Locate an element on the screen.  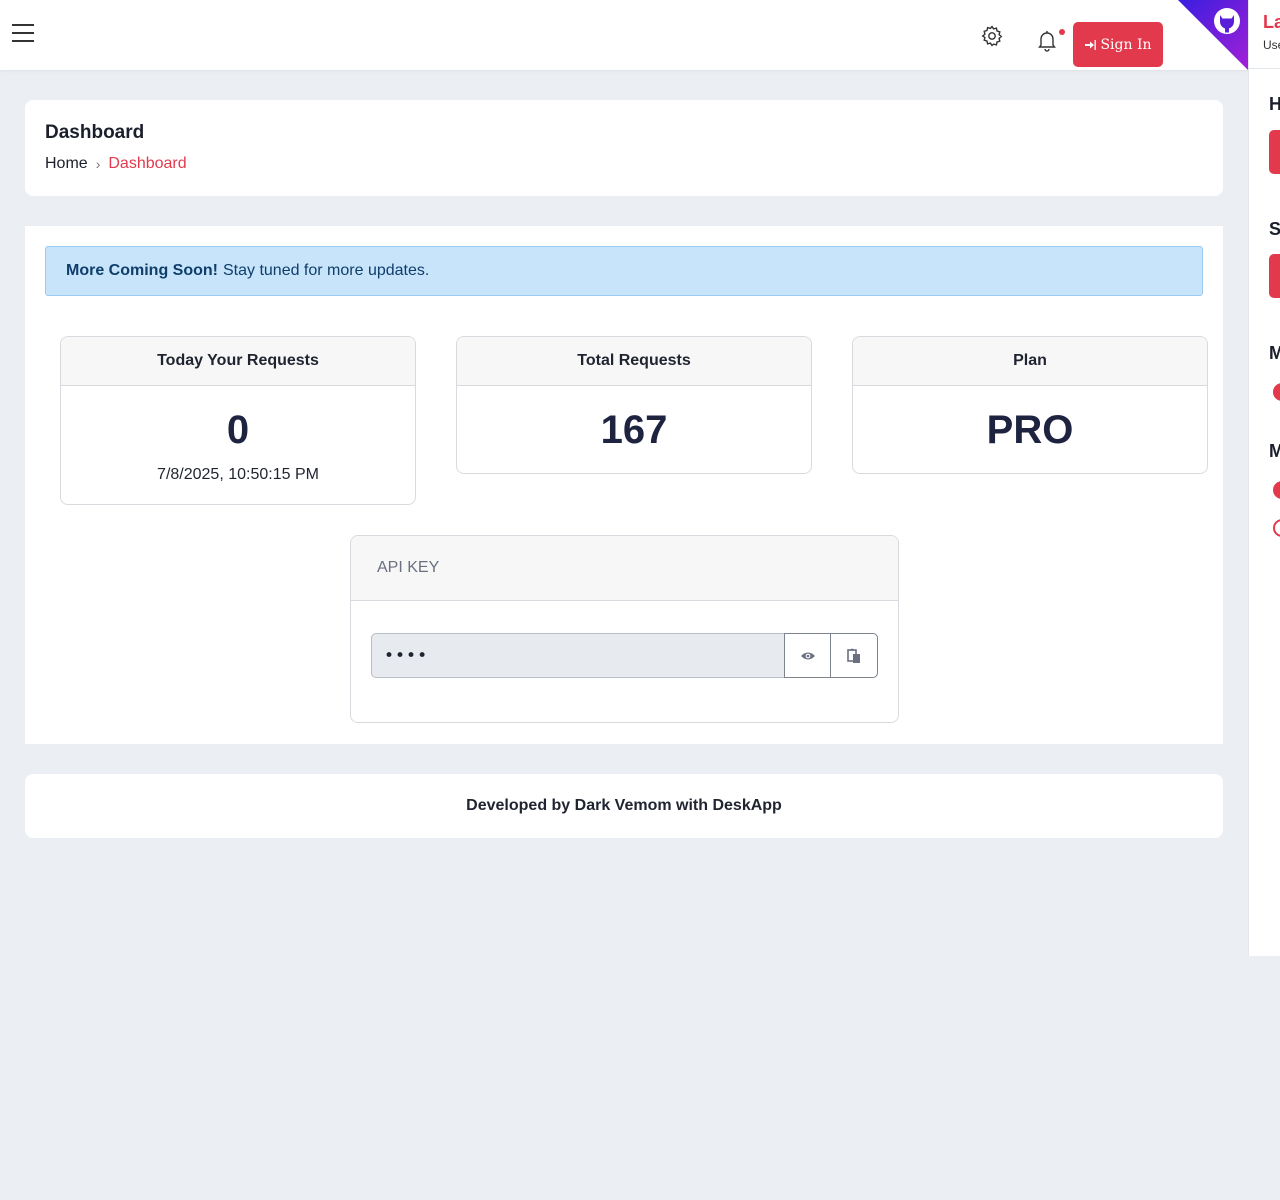
stat-card-plan: Plan PRO is located at coordinates (1030, 405).